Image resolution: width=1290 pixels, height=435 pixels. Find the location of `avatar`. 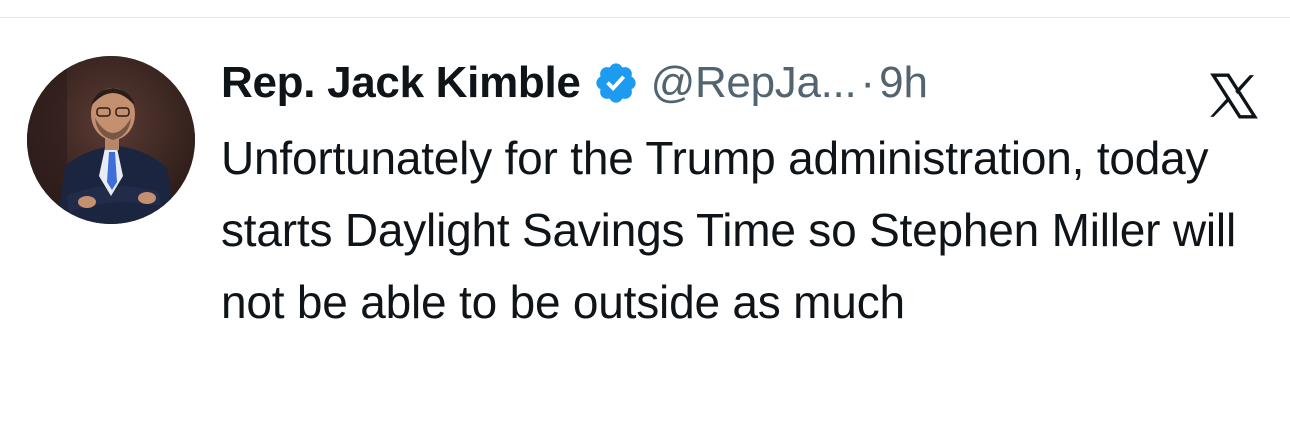

avatar is located at coordinates (111, 140).